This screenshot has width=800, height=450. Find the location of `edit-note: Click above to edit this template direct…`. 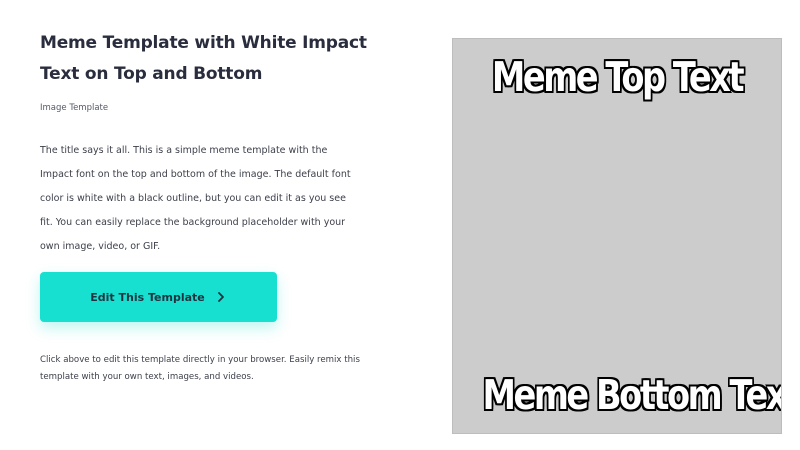

edit-note: Click above to edit this template direct… is located at coordinates (200, 368).